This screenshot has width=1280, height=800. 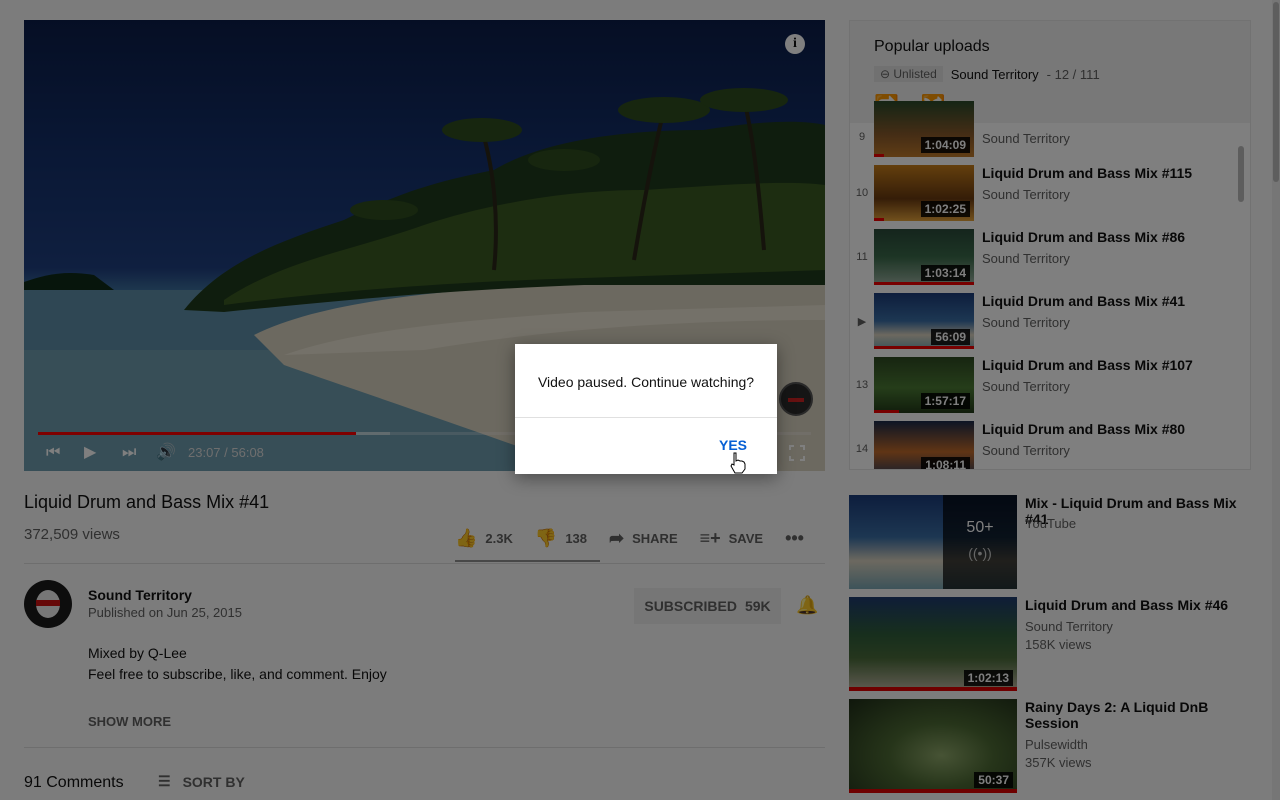 What do you see at coordinates (646, 417) in the screenshot?
I see `dialog-divider` at bounding box center [646, 417].